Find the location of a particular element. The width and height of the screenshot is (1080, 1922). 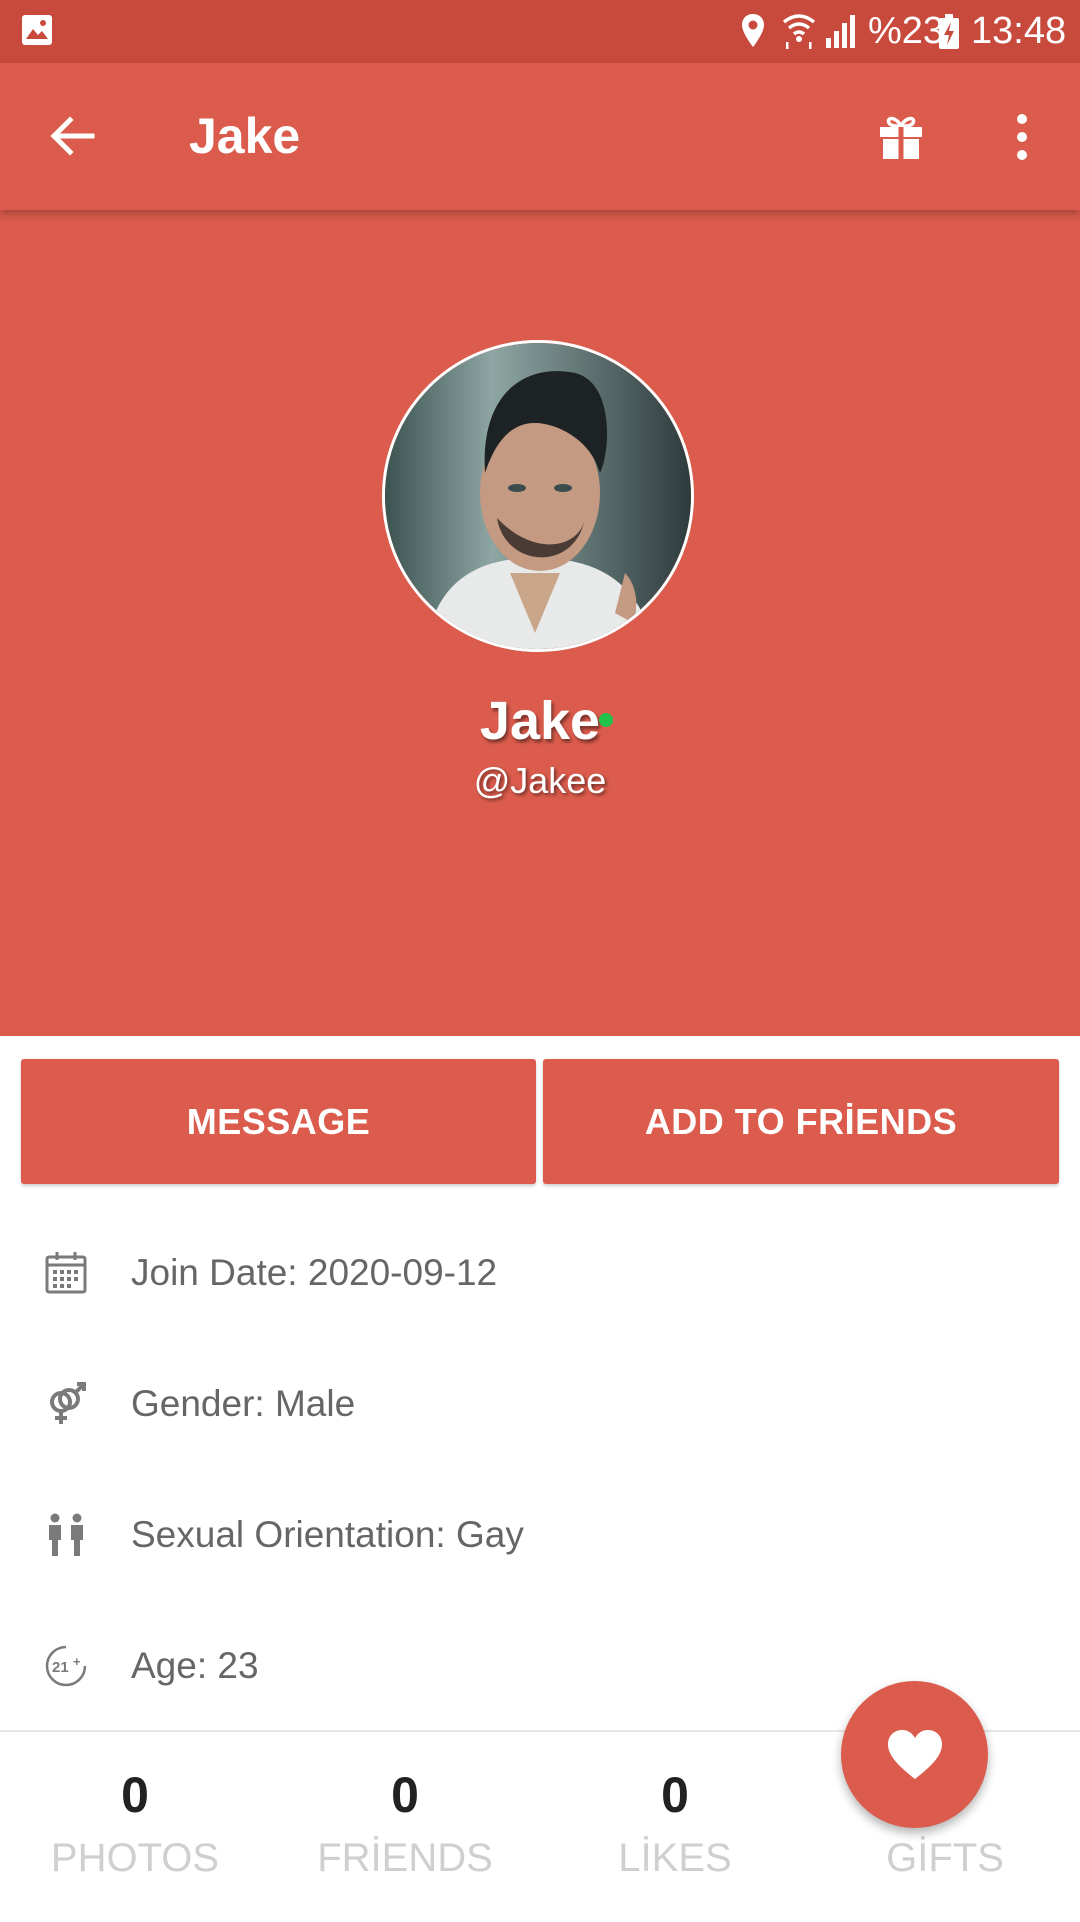

gender: Gender: Male is located at coordinates (243, 1403).